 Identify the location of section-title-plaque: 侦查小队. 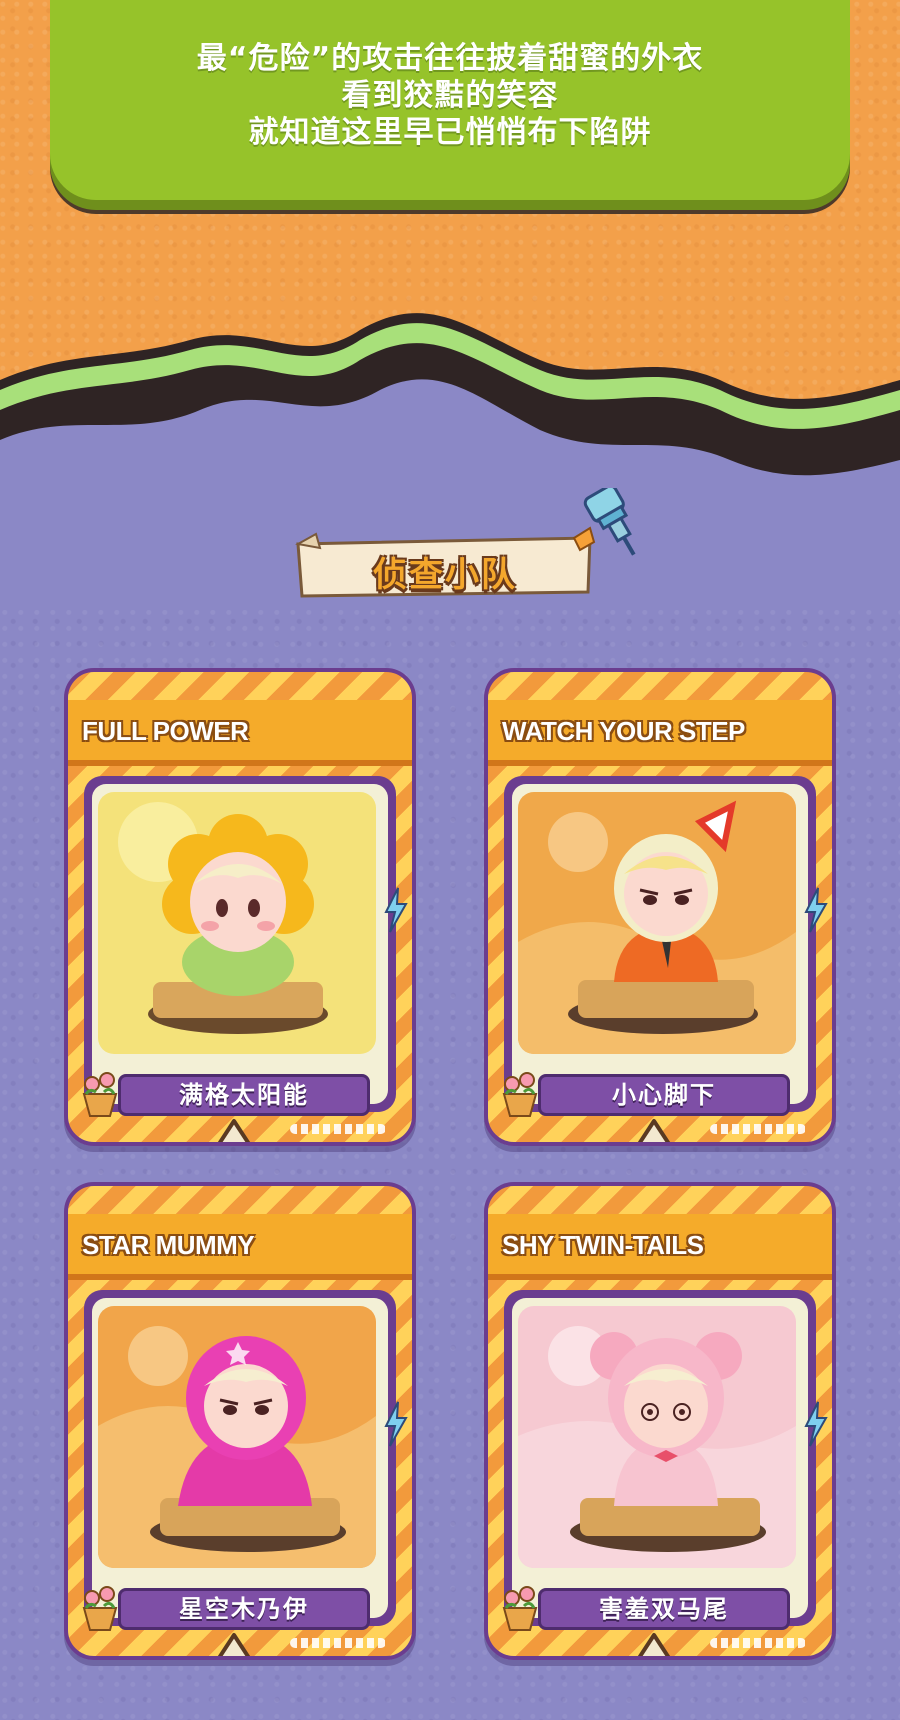
(445, 566).